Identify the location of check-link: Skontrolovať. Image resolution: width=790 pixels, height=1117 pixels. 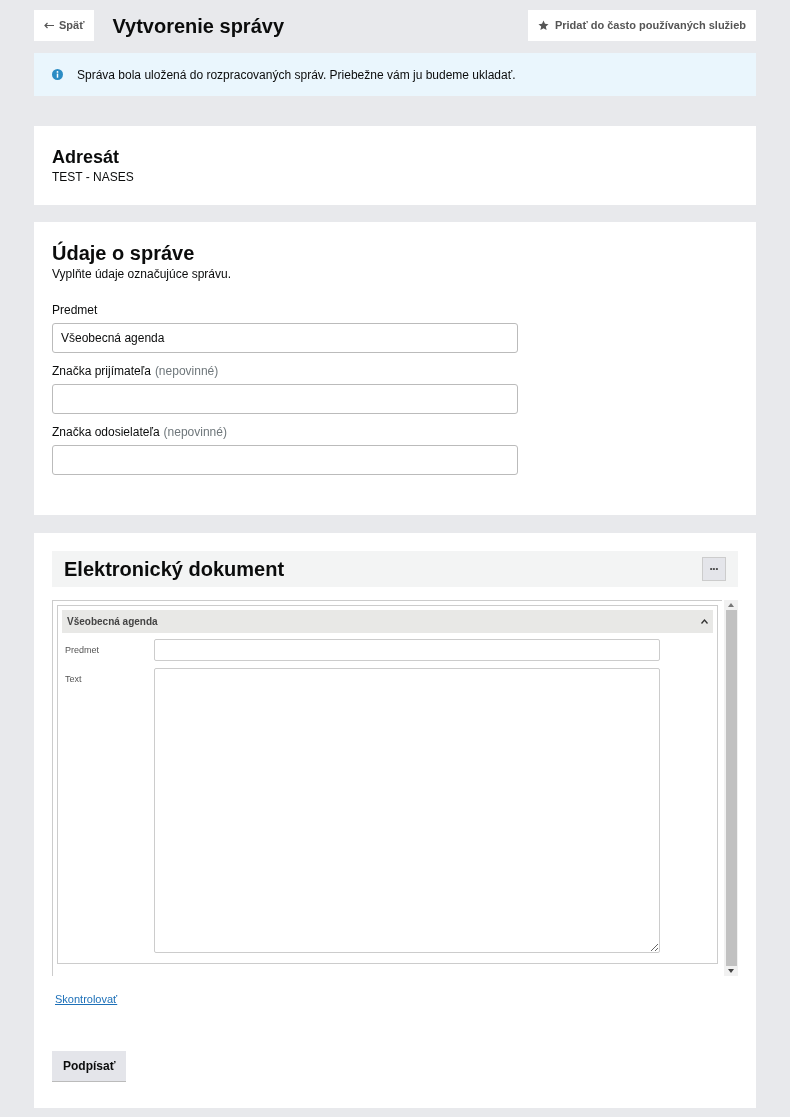
(86, 999).